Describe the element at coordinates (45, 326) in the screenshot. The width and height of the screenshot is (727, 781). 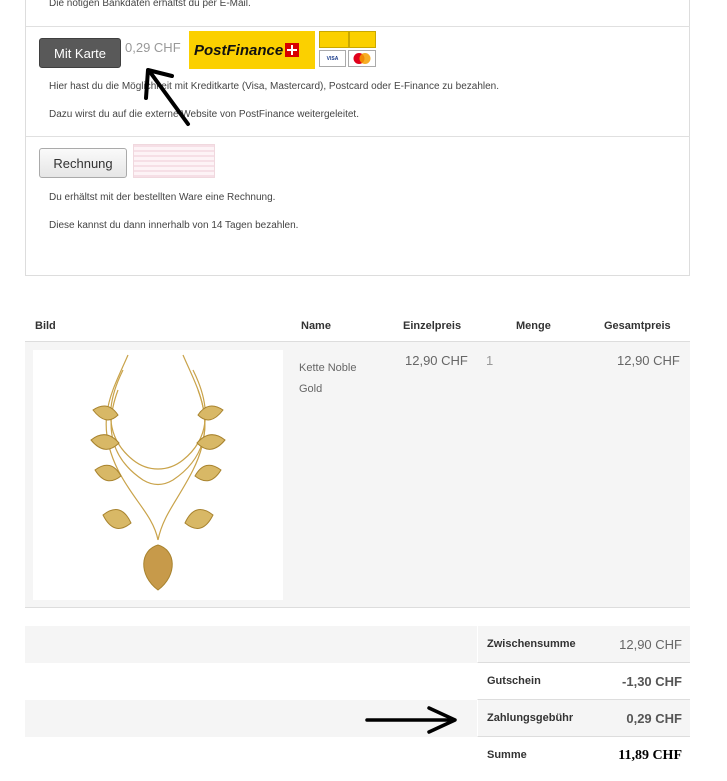
I see `col-image: Bild` at that location.